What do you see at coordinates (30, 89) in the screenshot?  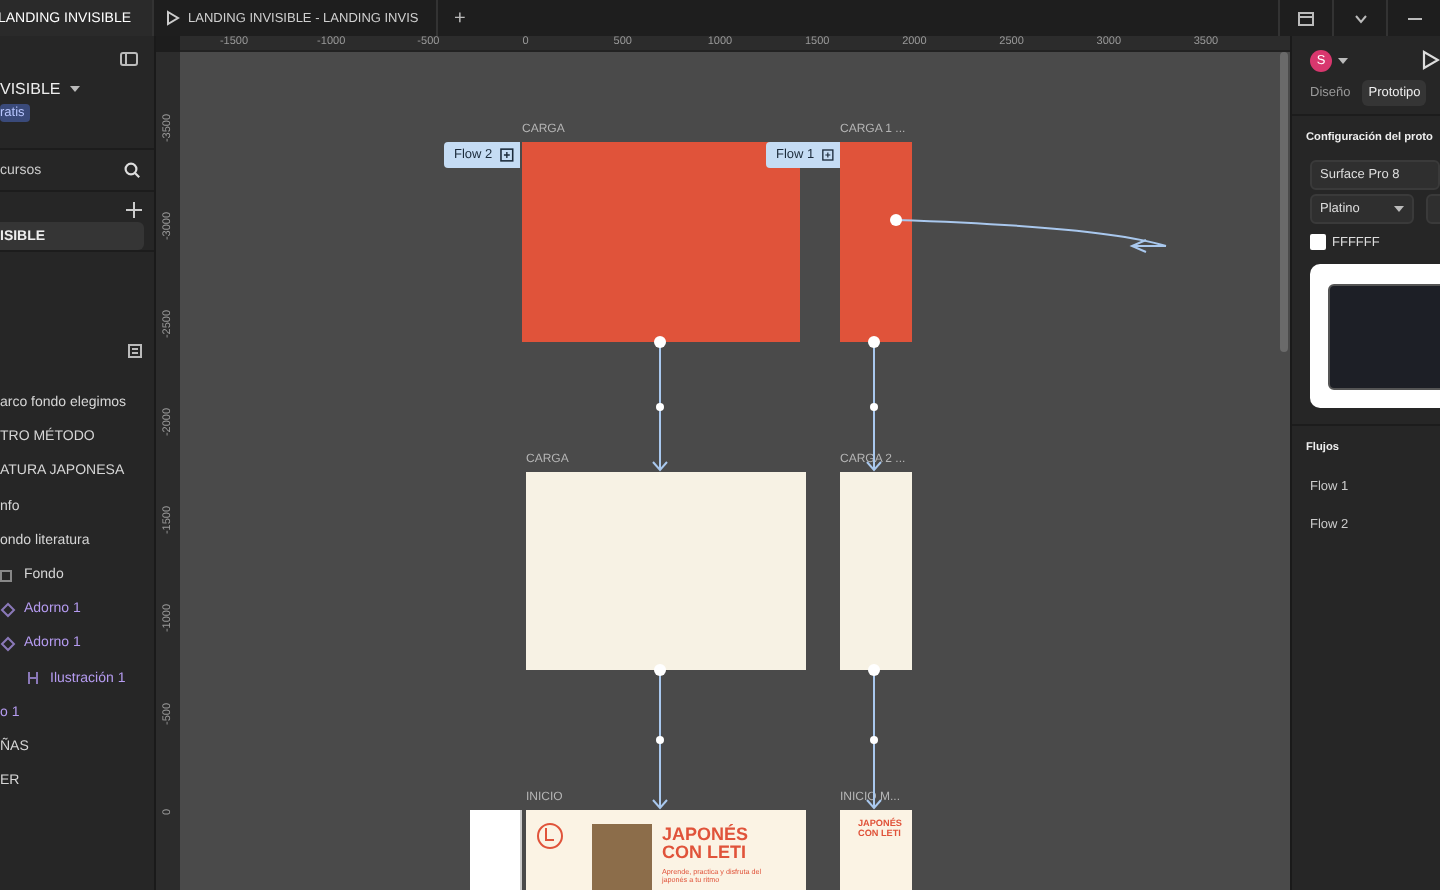 I see `project-name: VISIBLE` at bounding box center [30, 89].